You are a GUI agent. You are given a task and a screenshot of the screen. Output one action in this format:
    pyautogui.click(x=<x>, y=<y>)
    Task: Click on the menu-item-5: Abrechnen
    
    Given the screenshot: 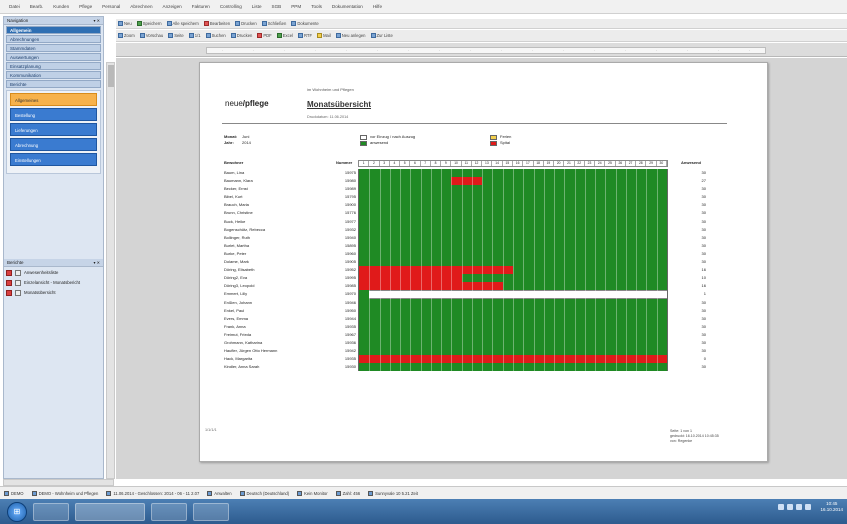 What is the action you would take?
    pyautogui.click(x=141, y=6)
    